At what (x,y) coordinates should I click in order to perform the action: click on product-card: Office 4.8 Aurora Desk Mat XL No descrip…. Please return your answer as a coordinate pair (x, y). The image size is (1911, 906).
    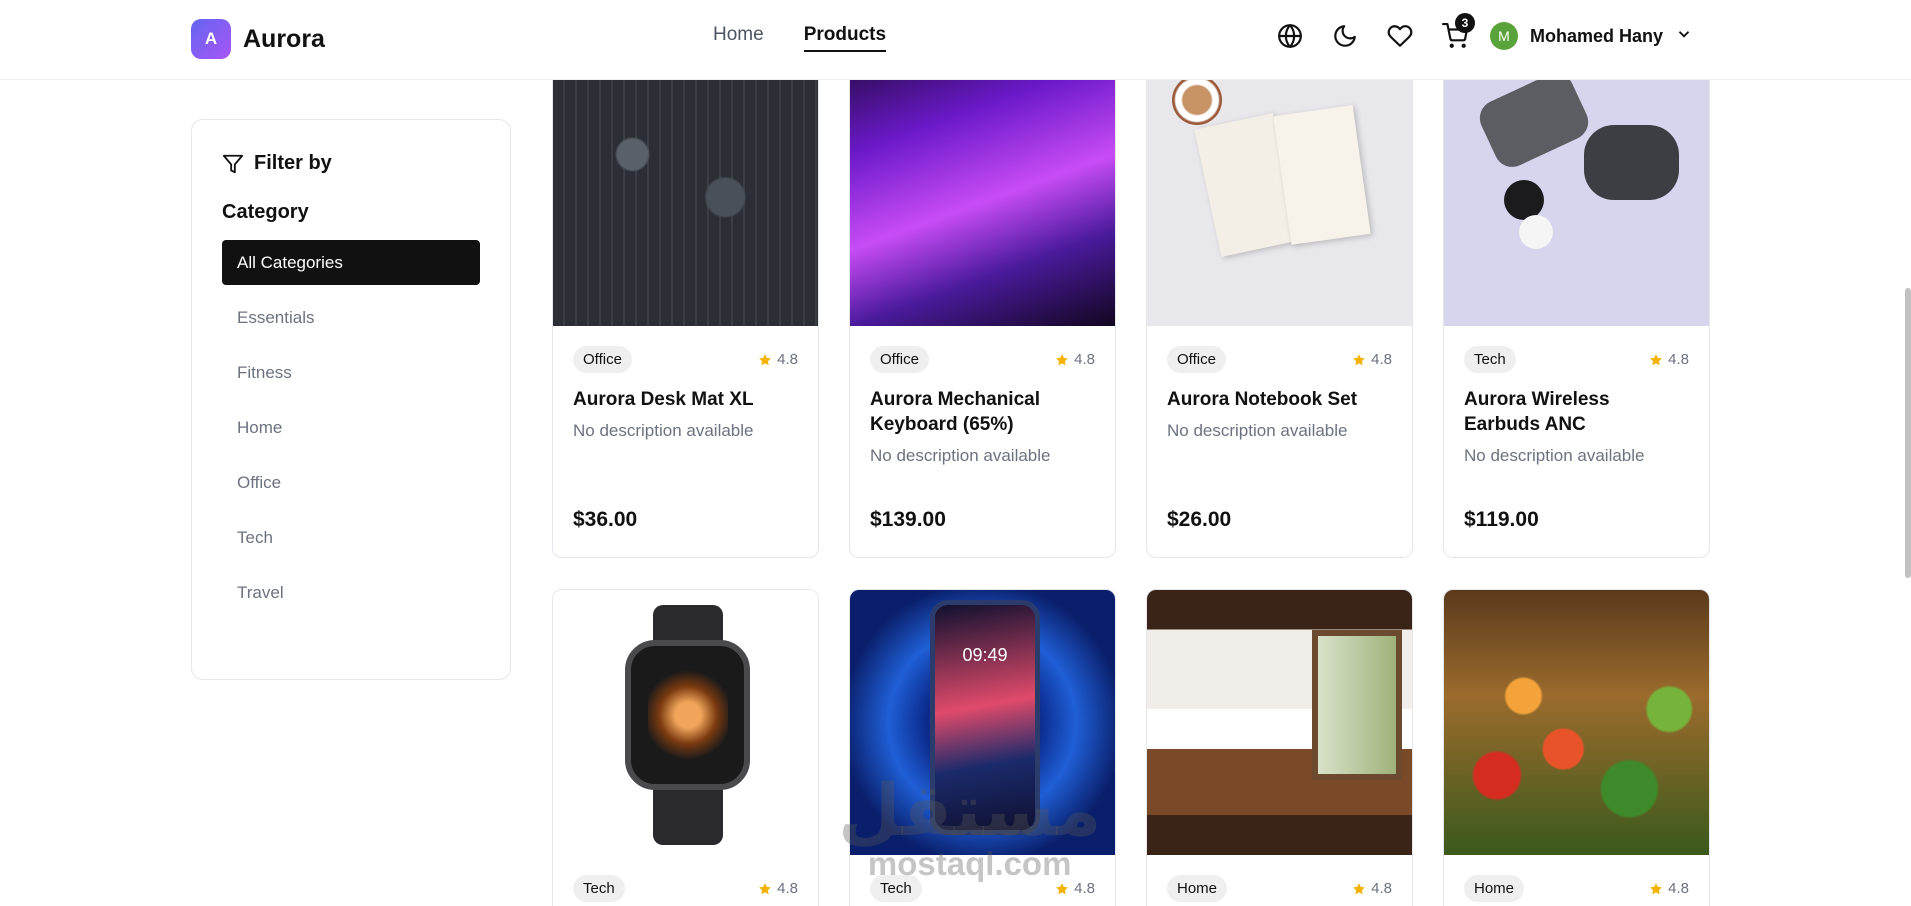
    Looking at the image, I should click on (685, 299).